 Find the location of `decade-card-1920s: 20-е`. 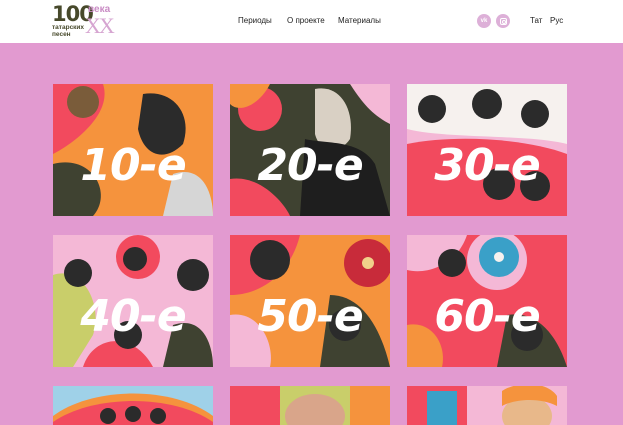

decade-card-1920s: 20-е is located at coordinates (310, 150).